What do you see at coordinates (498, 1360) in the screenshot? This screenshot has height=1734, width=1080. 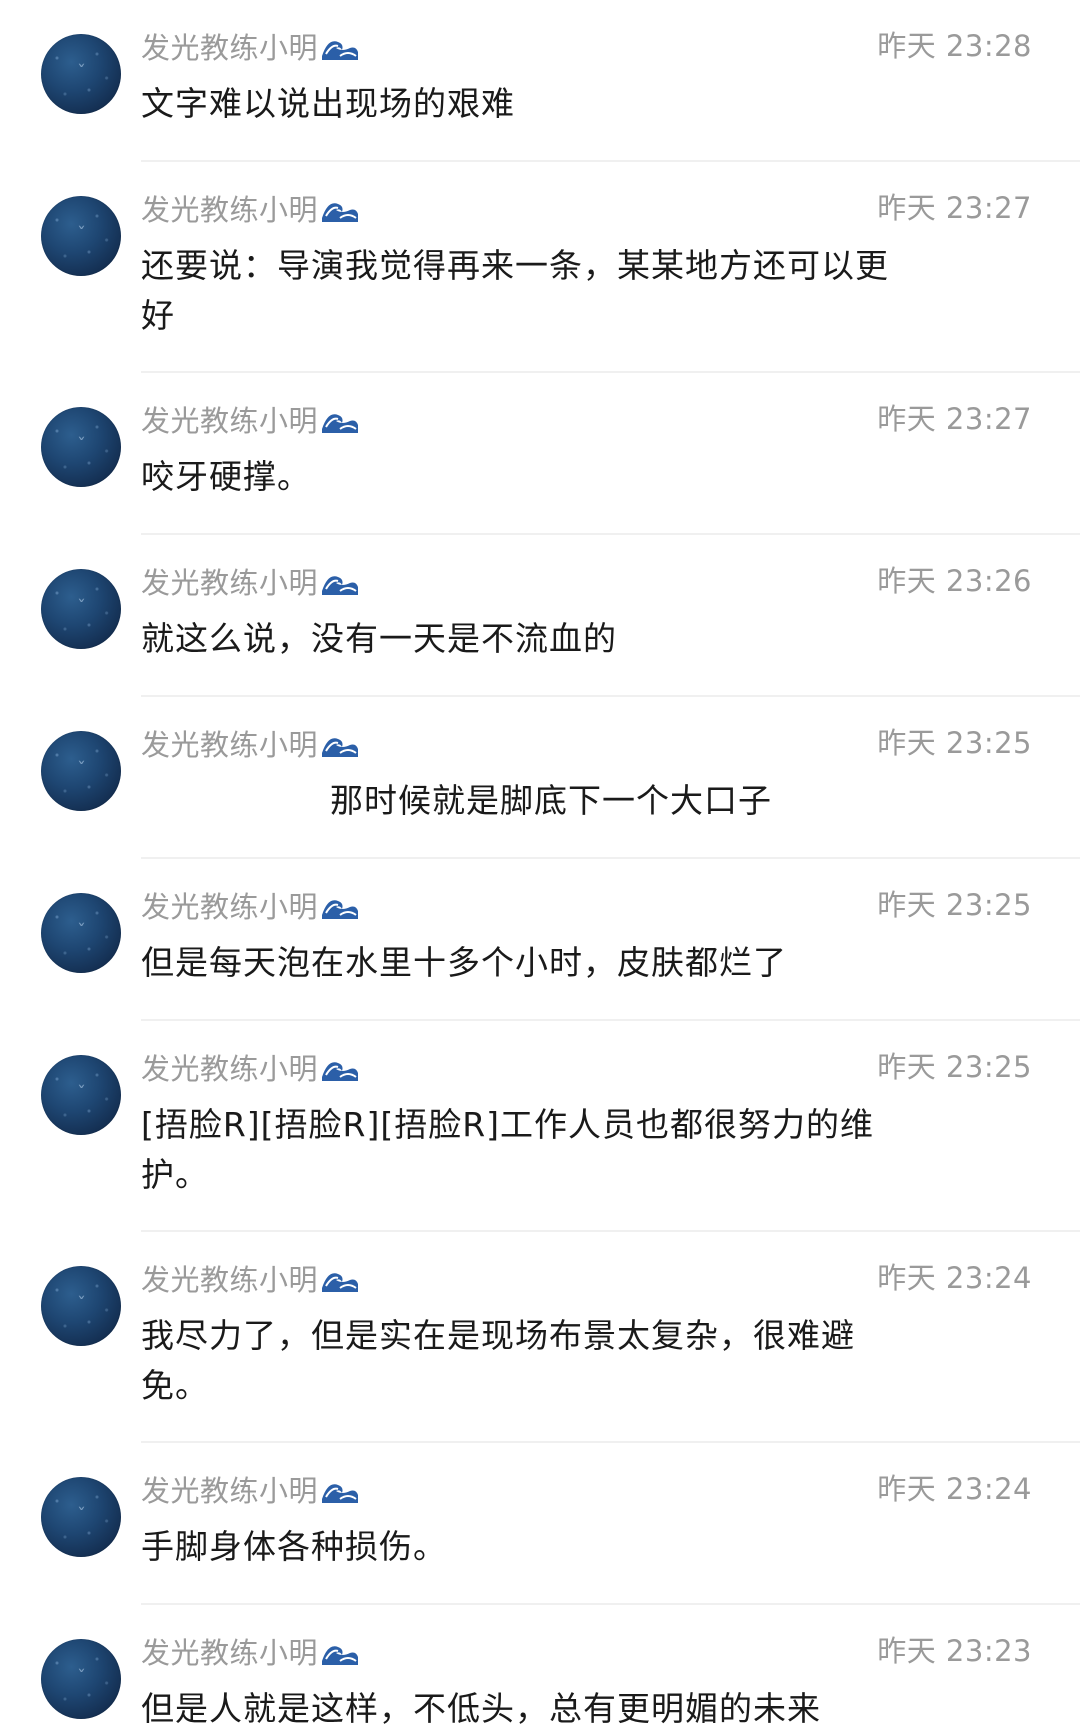 I see `message-text: 我尽力了，但是实在是现场布景太复杂，很难避免。` at bounding box center [498, 1360].